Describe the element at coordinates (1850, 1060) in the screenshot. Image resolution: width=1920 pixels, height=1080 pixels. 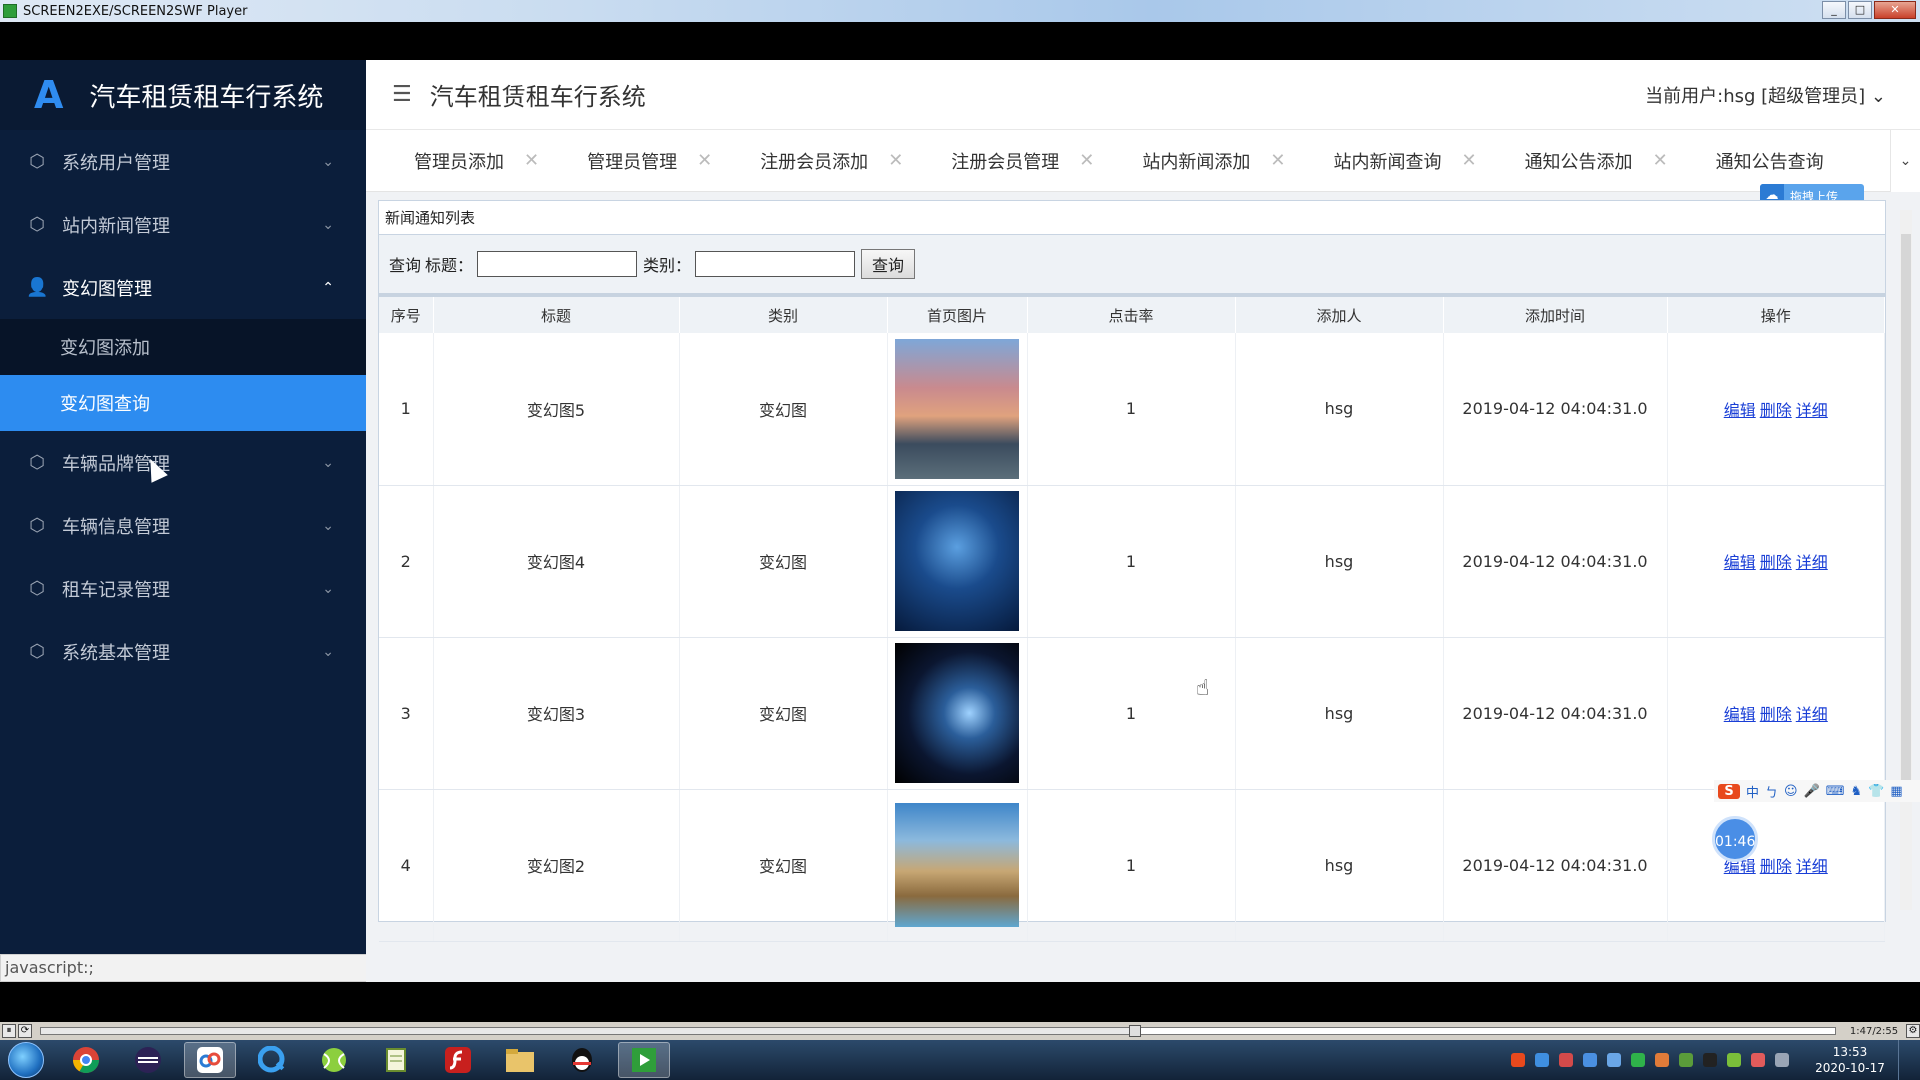
I see `taskbar-clock: 13:53 2020-10-17` at that location.